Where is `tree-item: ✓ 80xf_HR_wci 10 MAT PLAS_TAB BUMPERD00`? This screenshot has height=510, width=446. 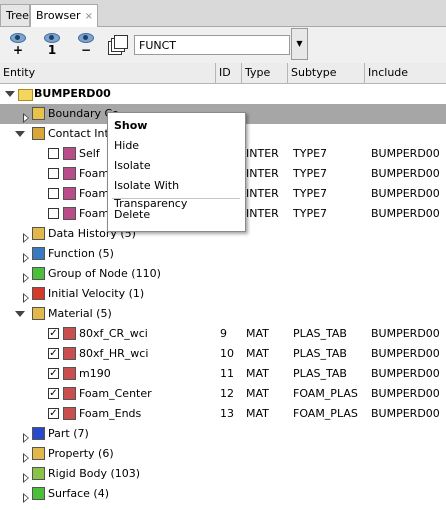 tree-item: ✓ 80xf_HR_wci 10 MAT PLAS_TAB BUMPERD00 is located at coordinates (223, 354).